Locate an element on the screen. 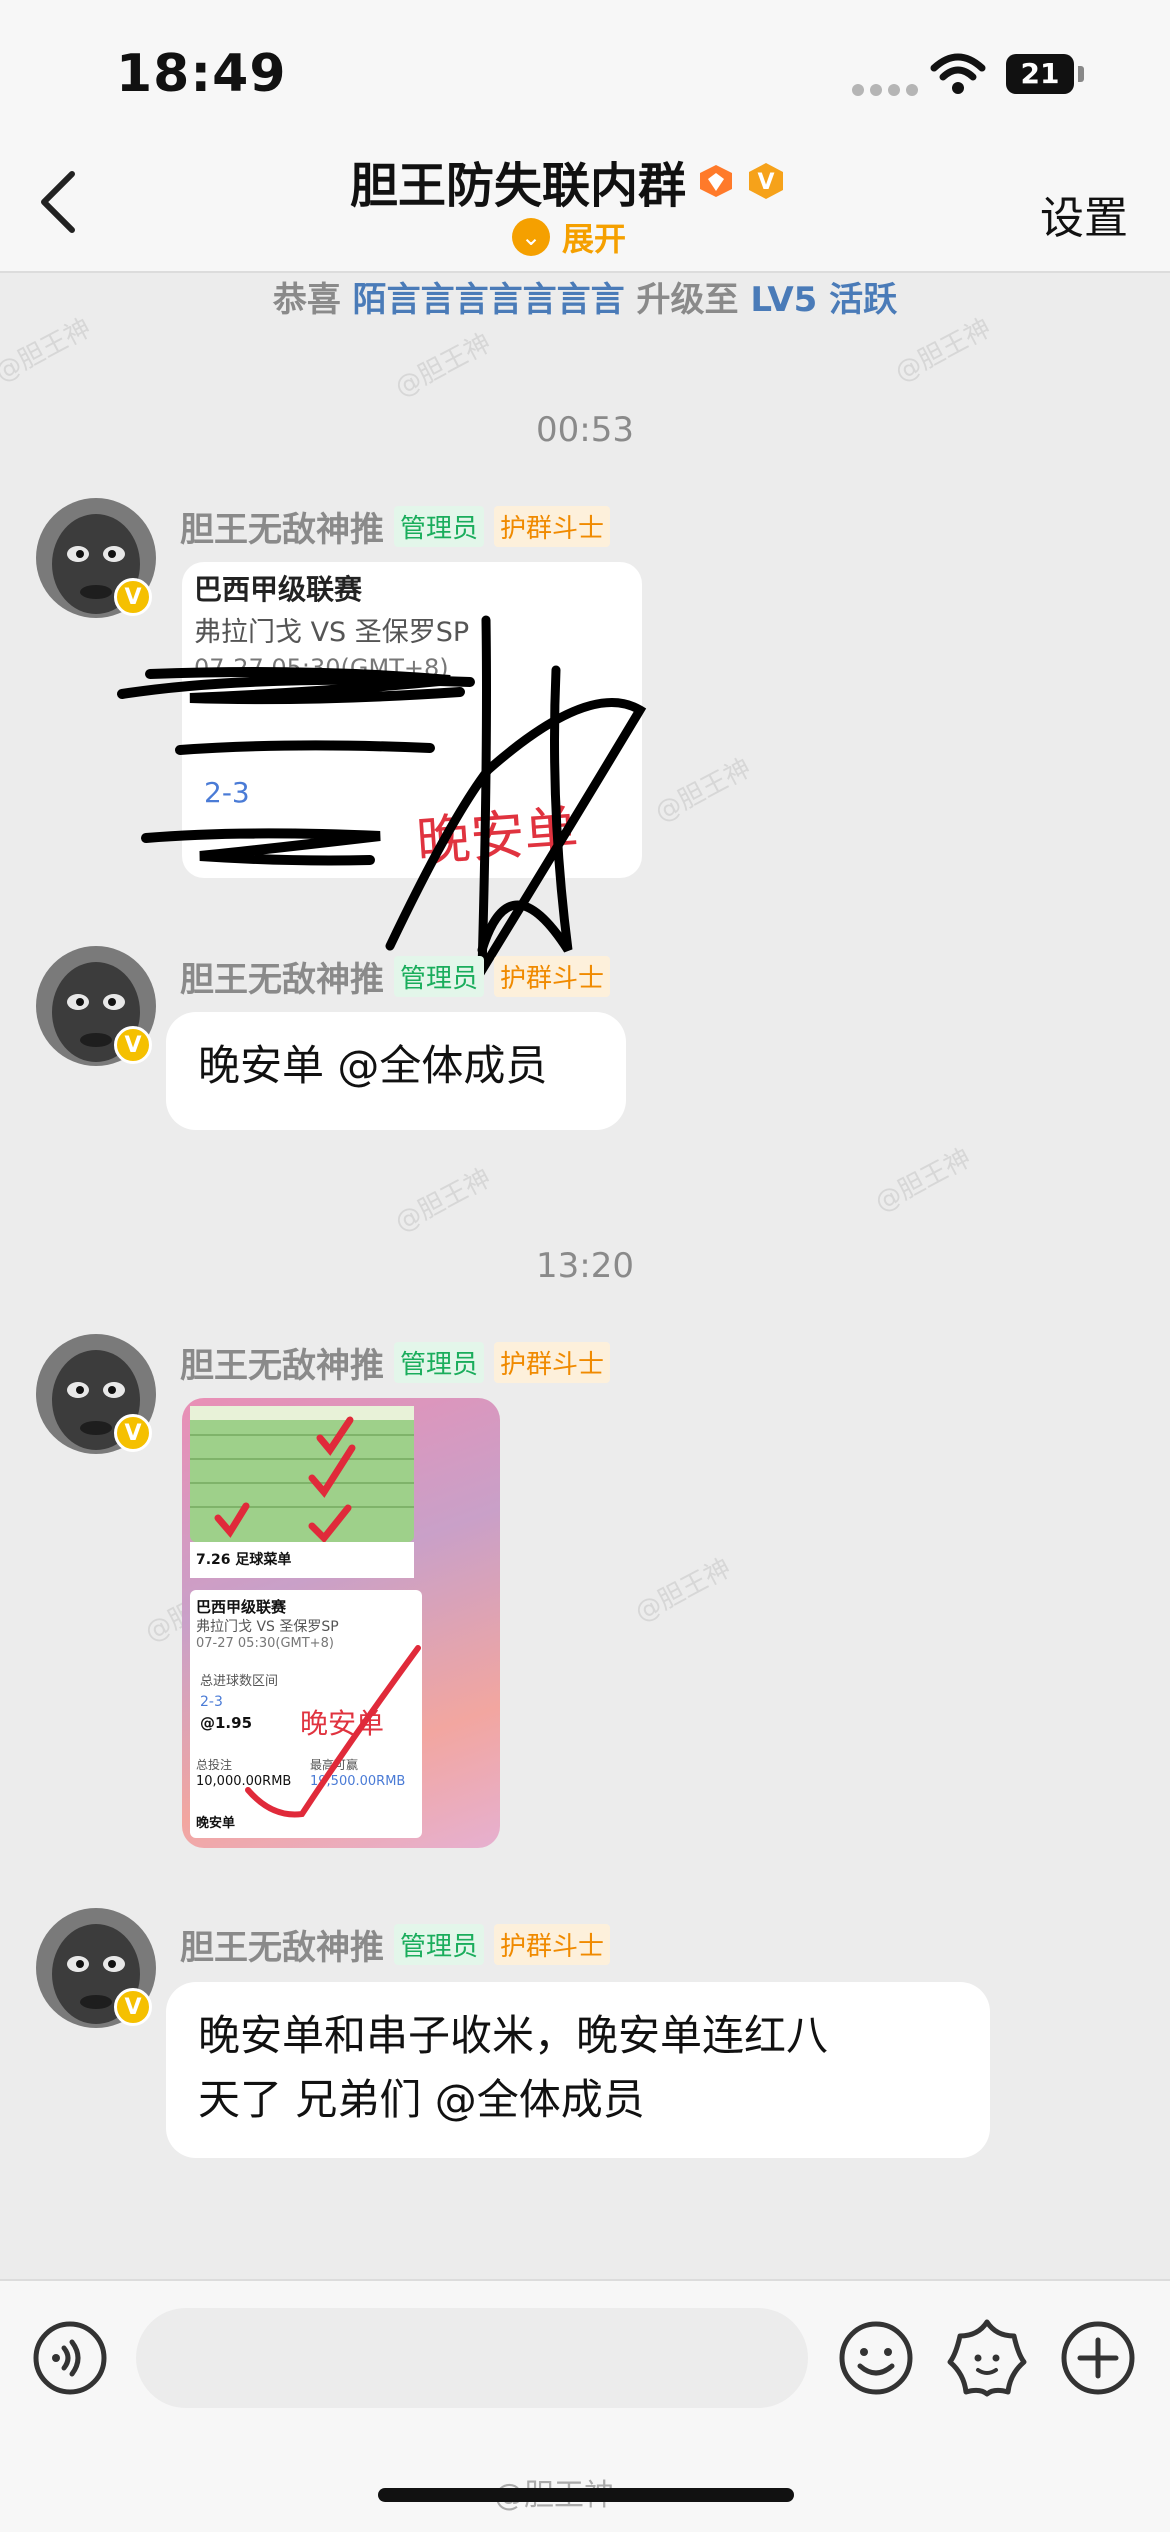  expand-toggle: ⌄ 展开 is located at coordinates (569, 237).